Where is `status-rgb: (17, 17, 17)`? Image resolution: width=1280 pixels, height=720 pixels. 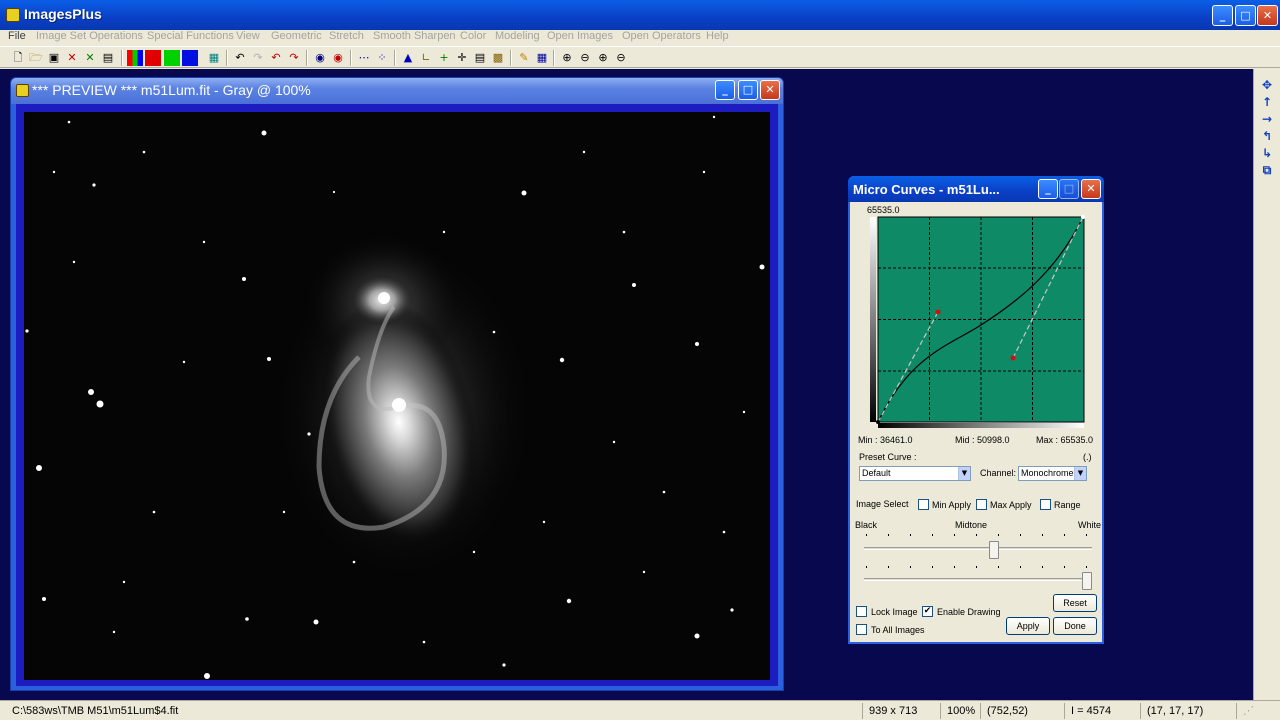 status-rgb: (17, 17, 17) is located at coordinates (1171, 711).